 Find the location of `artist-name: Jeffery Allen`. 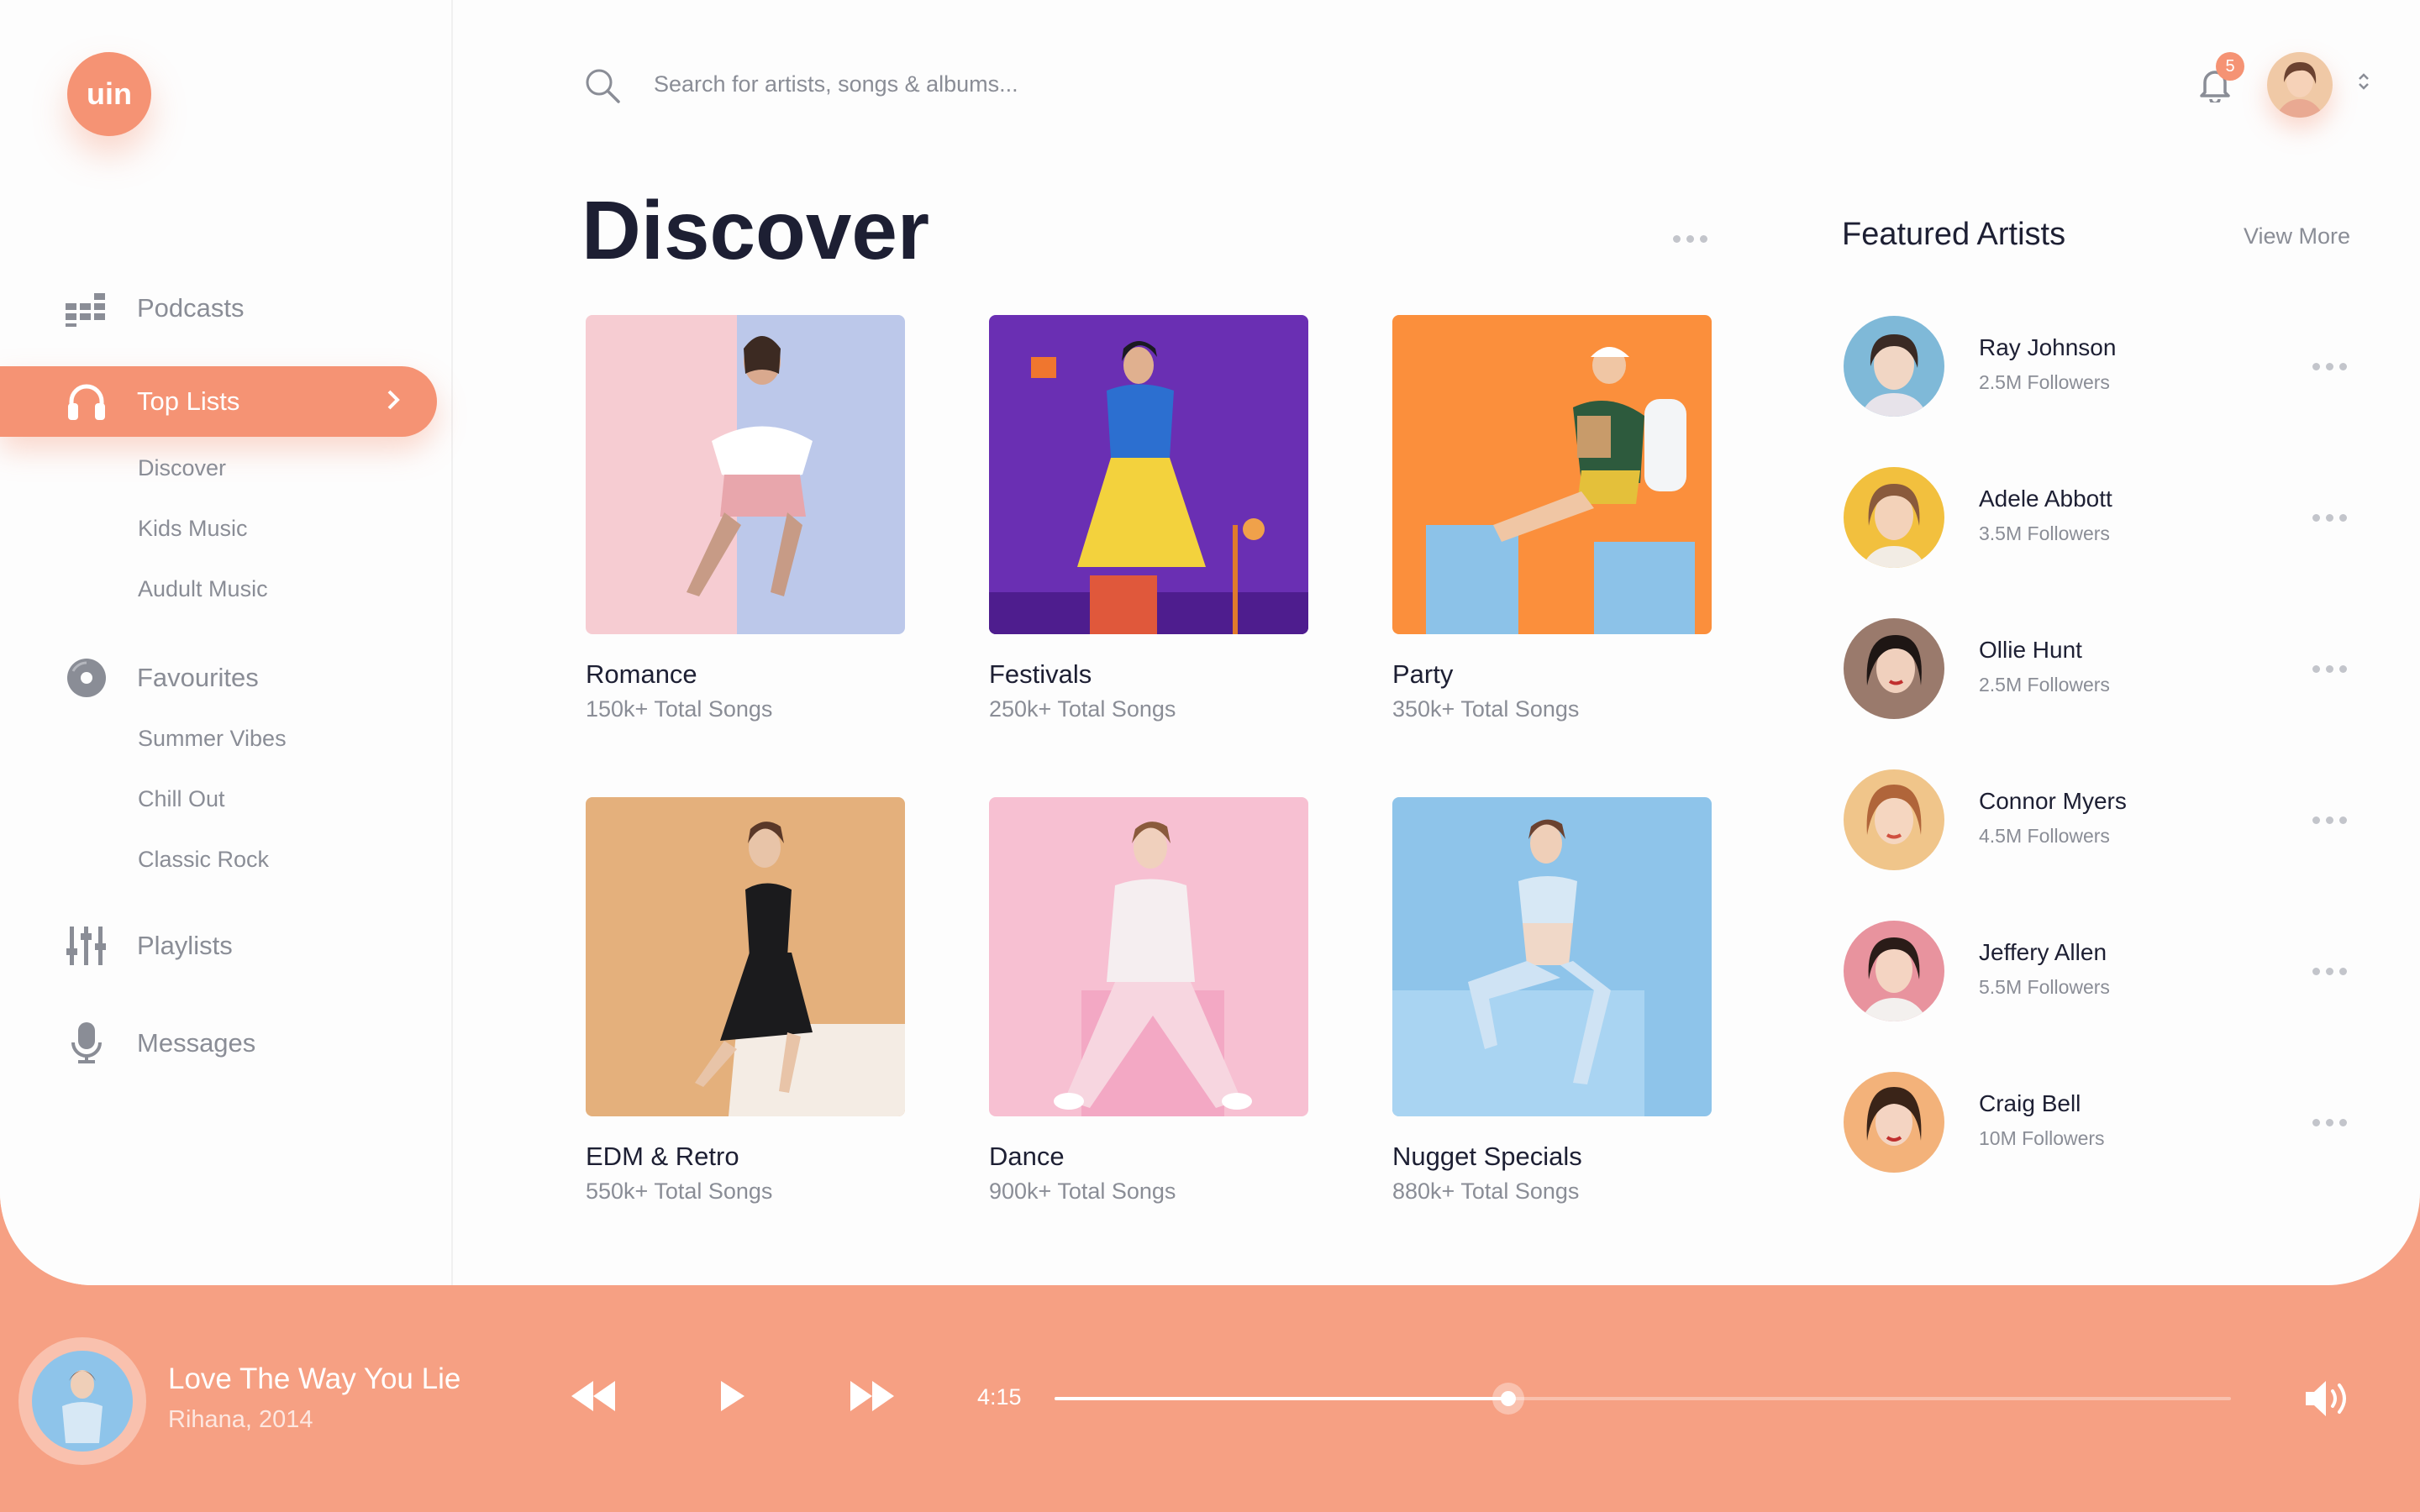

artist-name: Jeffery Allen is located at coordinates (2043, 952).